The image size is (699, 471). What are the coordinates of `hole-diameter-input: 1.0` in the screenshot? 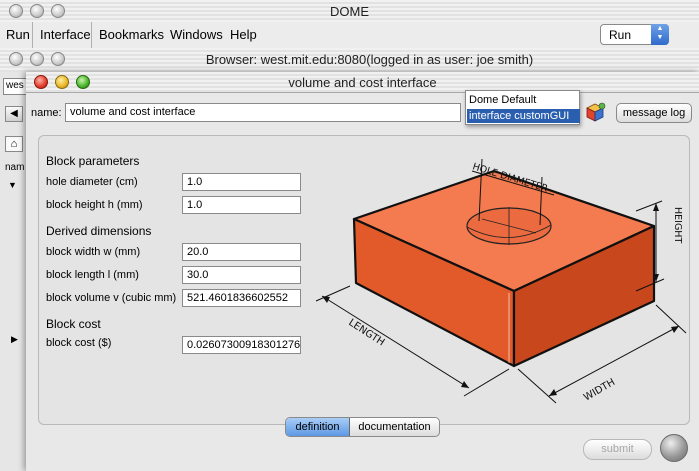 It's located at (241, 182).